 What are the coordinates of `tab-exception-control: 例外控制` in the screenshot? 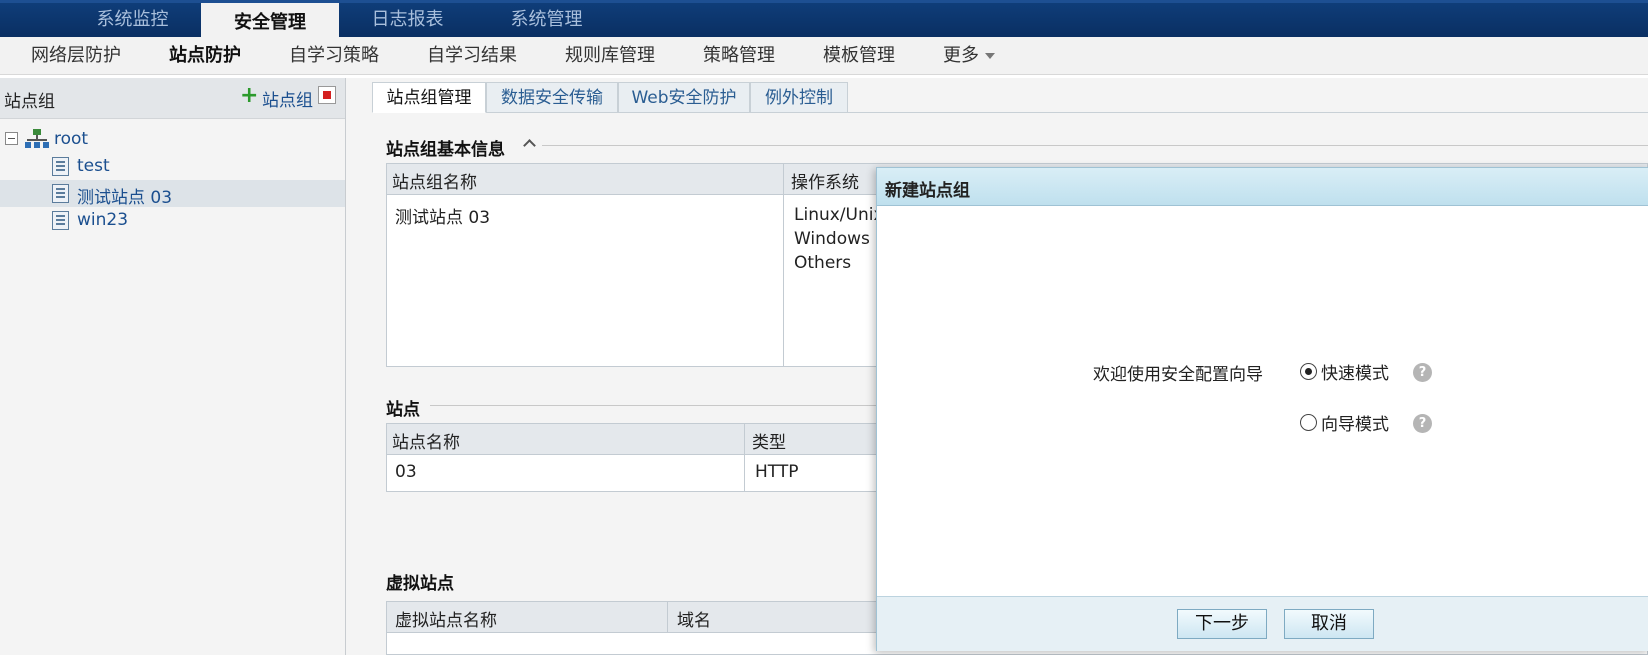 It's located at (799, 97).